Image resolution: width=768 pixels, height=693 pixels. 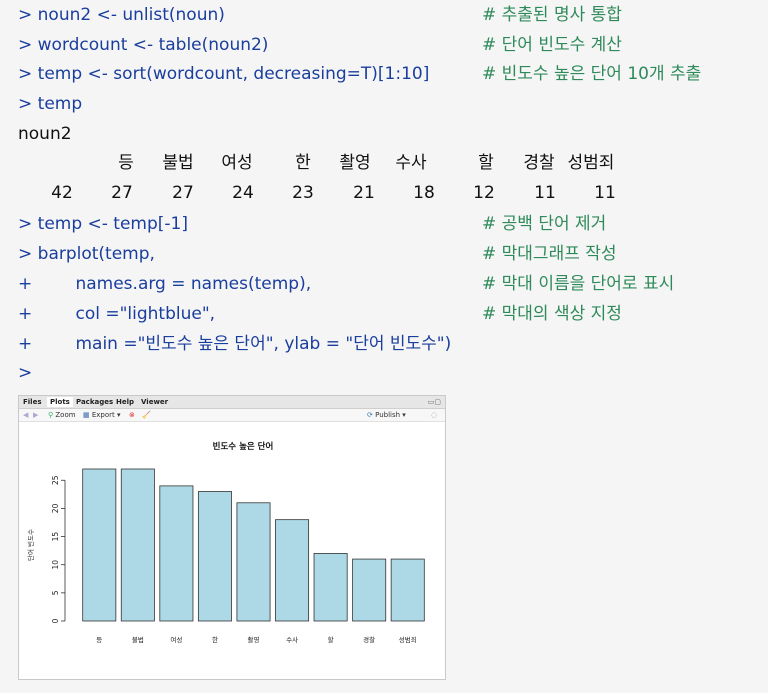 What do you see at coordinates (117, 314) in the screenshot?
I see `console-line-8: + col ="lightblue",` at bounding box center [117, 314].